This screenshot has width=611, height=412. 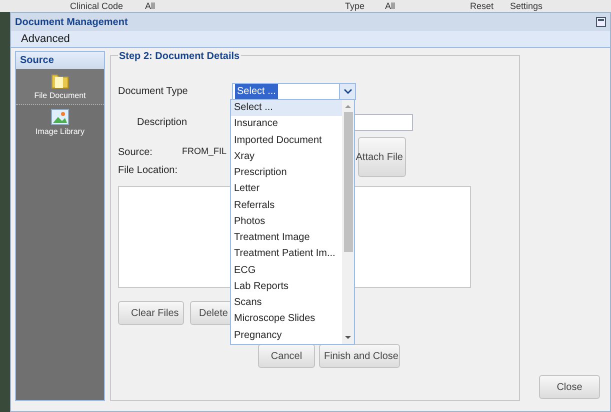 What do you see at coordinates (162, 123) in the screenshot?
I see `field-label: Description` at bounding box center [162, 123].